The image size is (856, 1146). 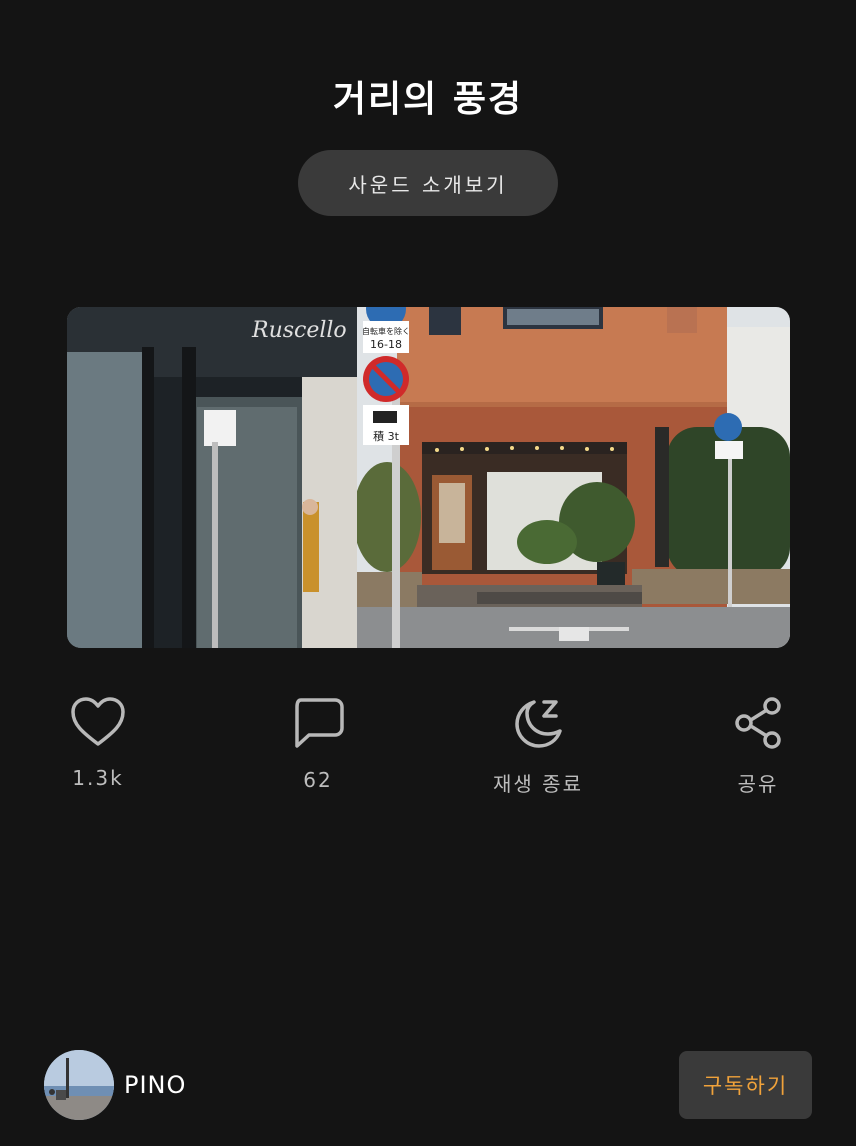 What do you see at coordinates (758, 723) in the screenshot?
I see `share-icon` at bounding box center [758, 723].